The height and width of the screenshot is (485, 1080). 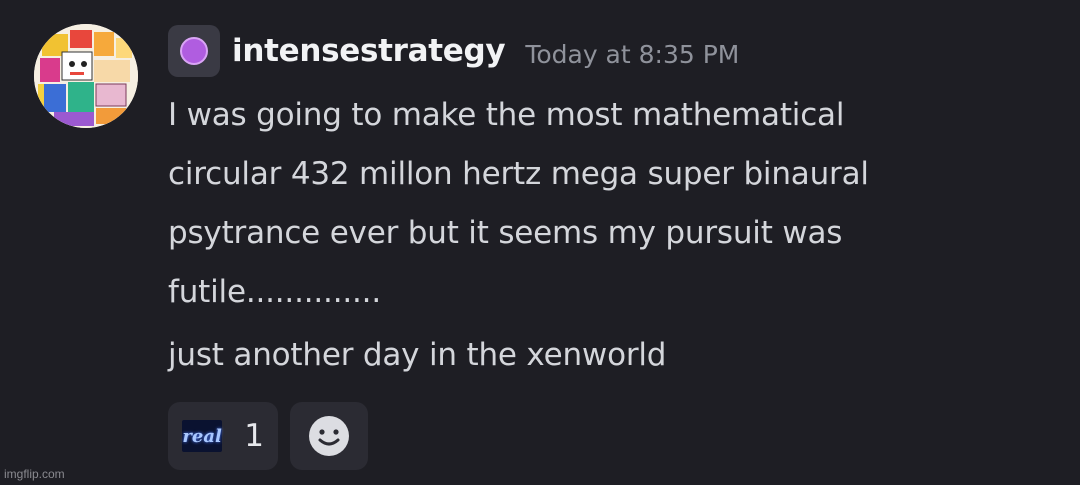 I want to click on reaction-real: real 1, so click(x=223, y=436).